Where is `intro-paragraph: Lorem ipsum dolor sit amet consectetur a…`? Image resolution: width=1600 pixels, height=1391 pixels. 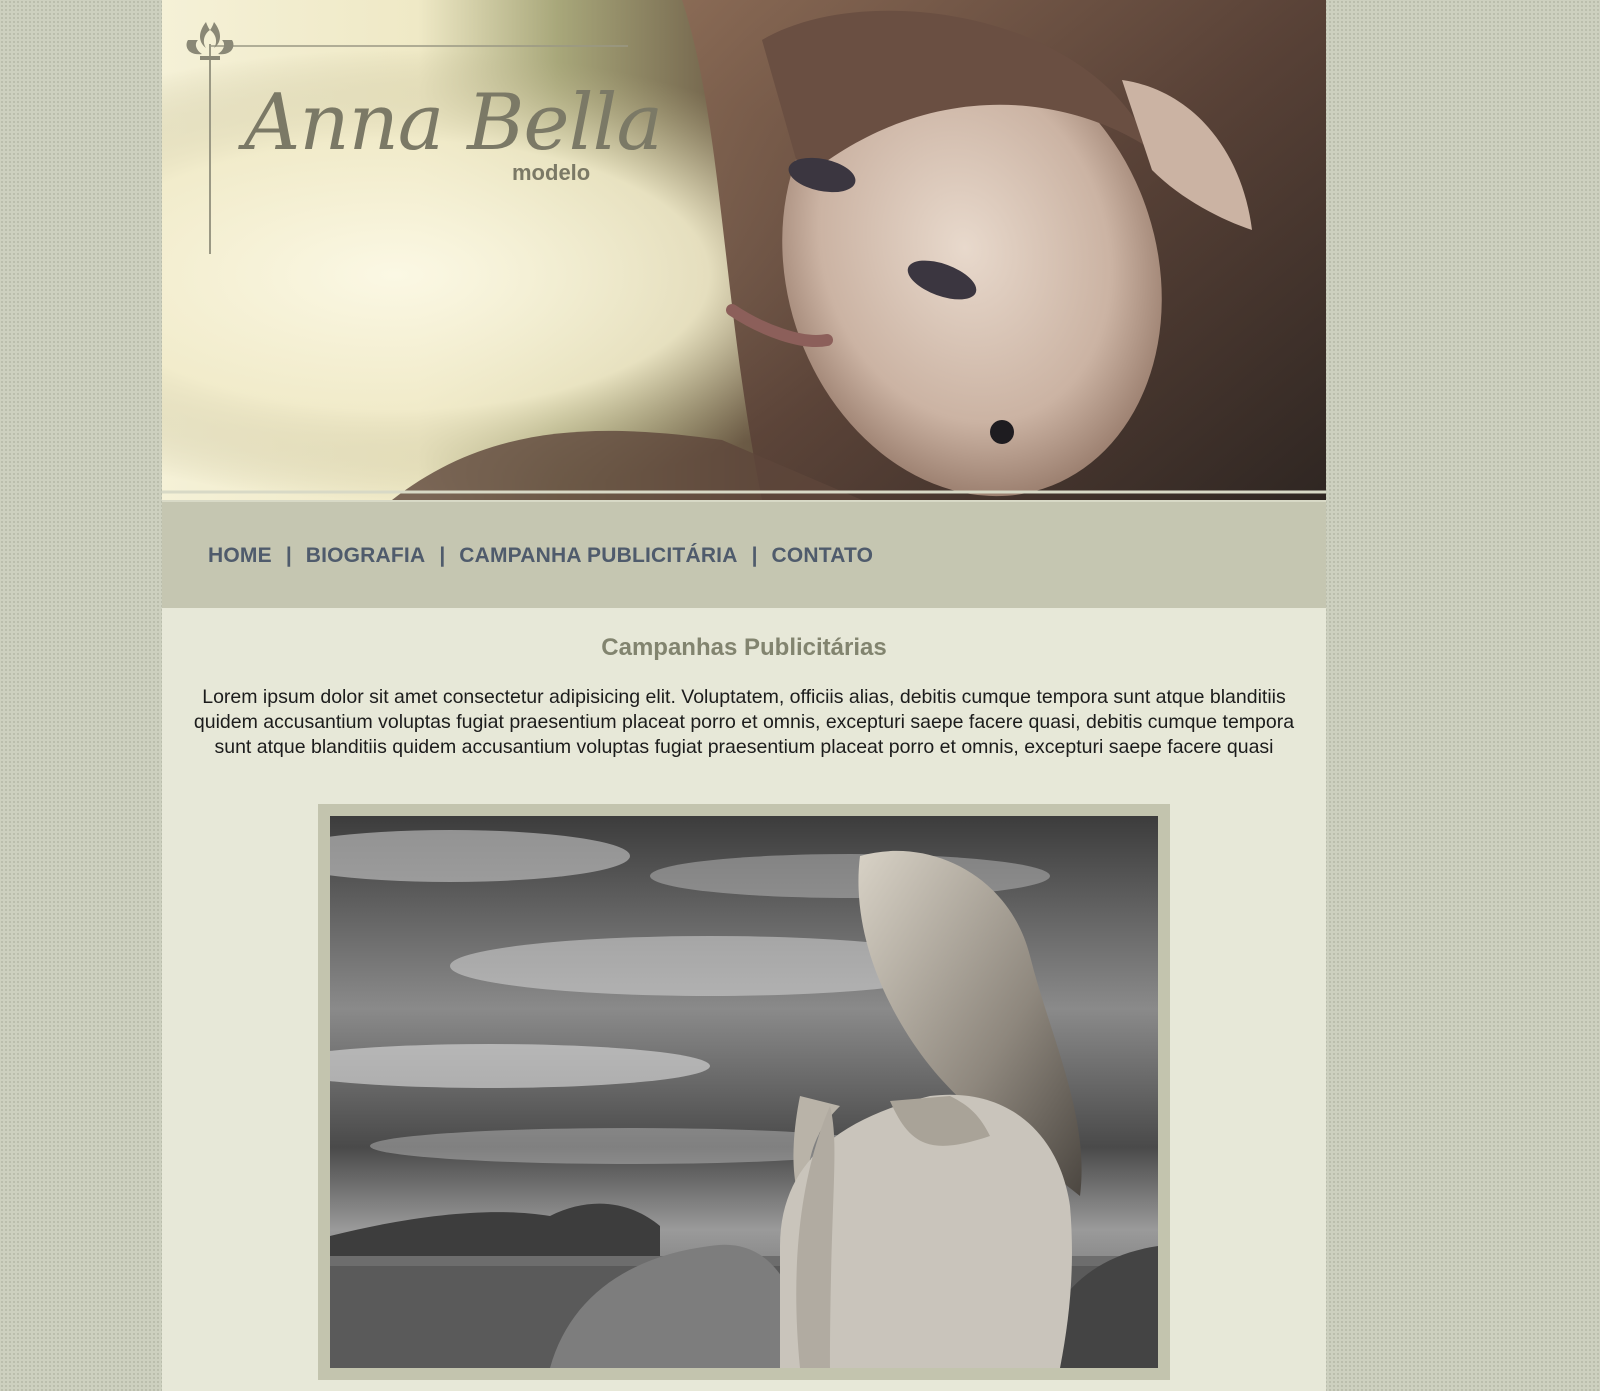 intro-paragraph: Lorem ipsum dolor sit amet consectetur a… is located at coordinates (744, 722).